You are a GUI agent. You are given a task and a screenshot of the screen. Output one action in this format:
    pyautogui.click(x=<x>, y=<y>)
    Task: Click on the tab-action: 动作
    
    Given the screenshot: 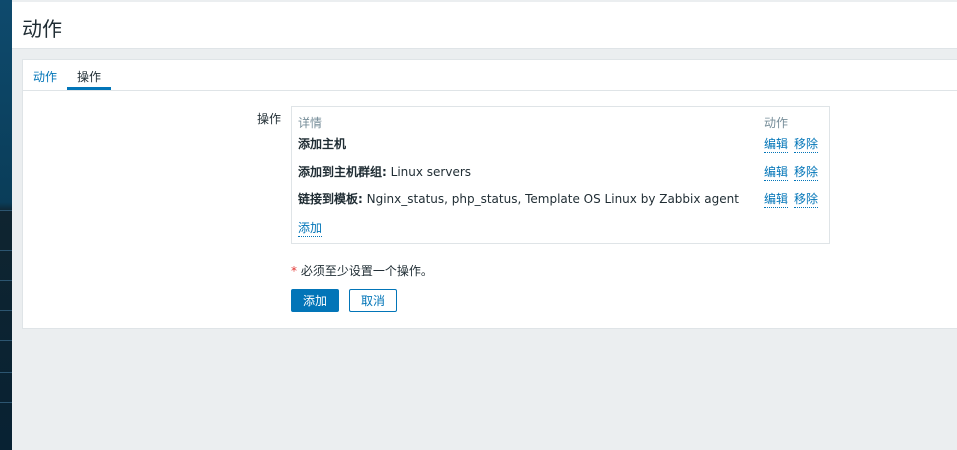 What is the action you would take?
    pyautogui.click(x=45, y=79)
    